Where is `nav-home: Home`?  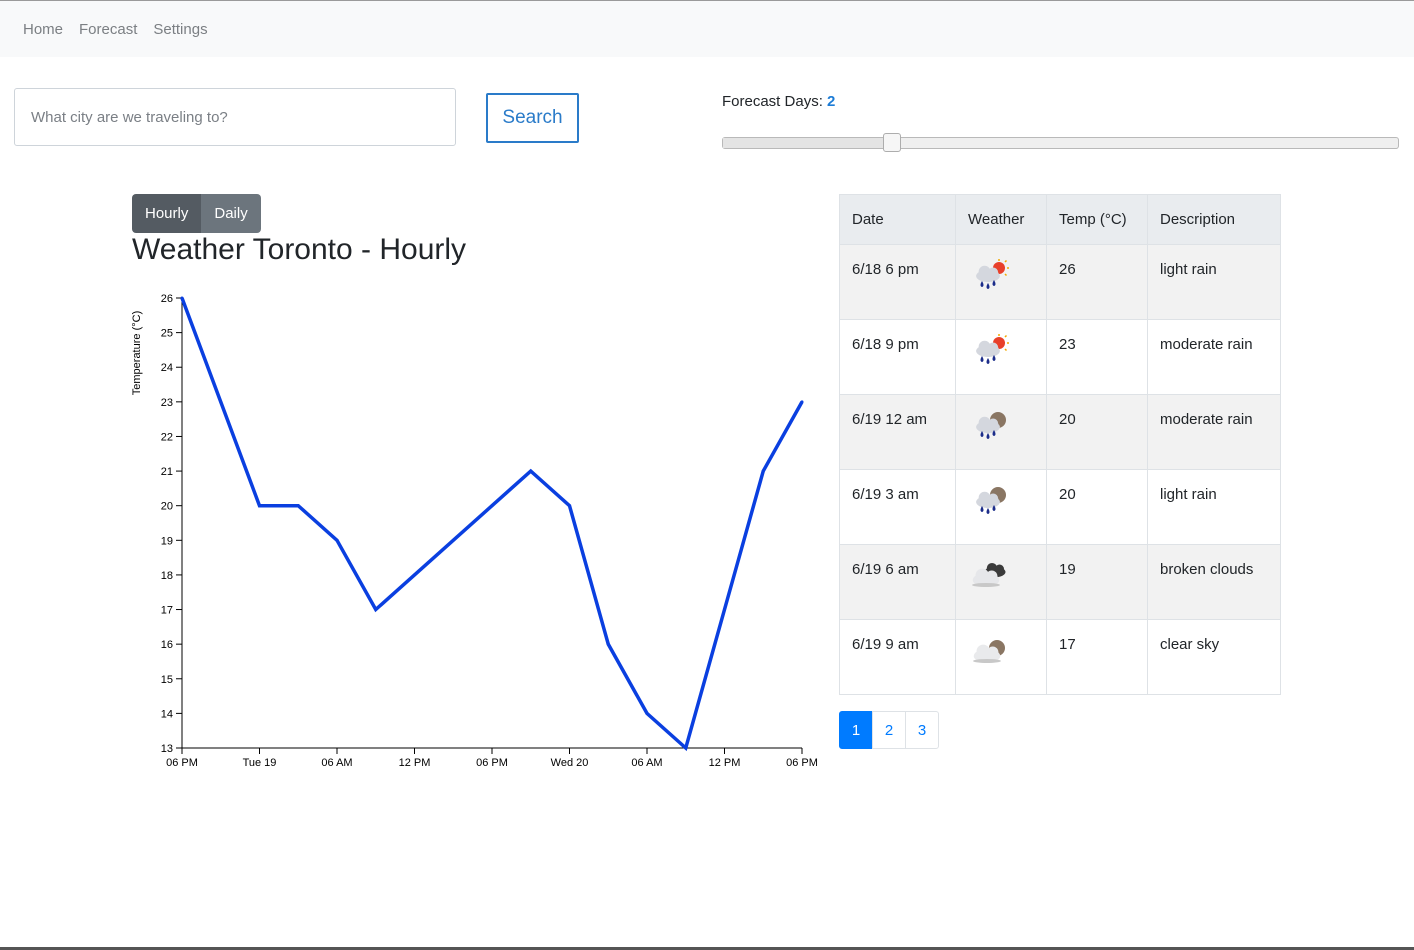
nav-home: Home is located at coordinates (43, 29).